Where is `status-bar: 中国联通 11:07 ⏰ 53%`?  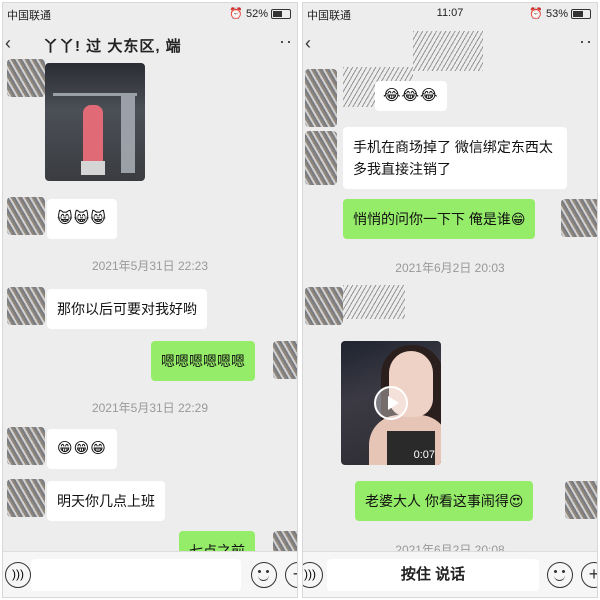
status-bar: 中国联通 11:07 ⏰ 53% is located at coordinates (450, 14).